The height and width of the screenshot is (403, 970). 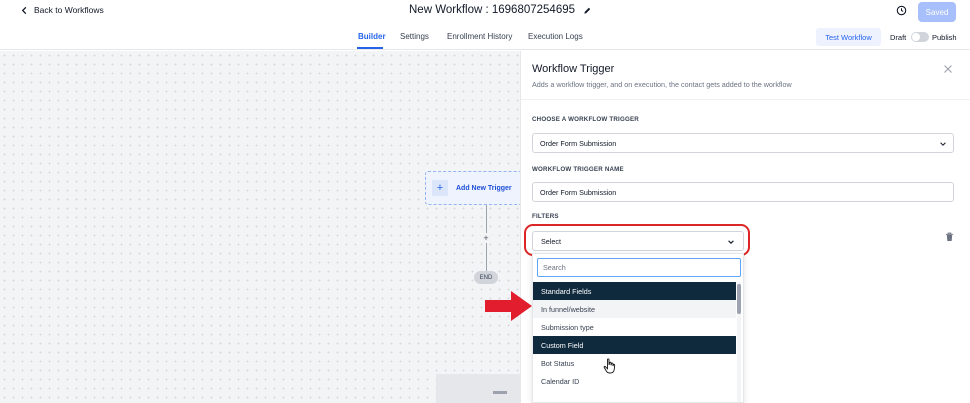 I want to click on trigger-name-value: Order Form Submission, so click(x=578, y=192).